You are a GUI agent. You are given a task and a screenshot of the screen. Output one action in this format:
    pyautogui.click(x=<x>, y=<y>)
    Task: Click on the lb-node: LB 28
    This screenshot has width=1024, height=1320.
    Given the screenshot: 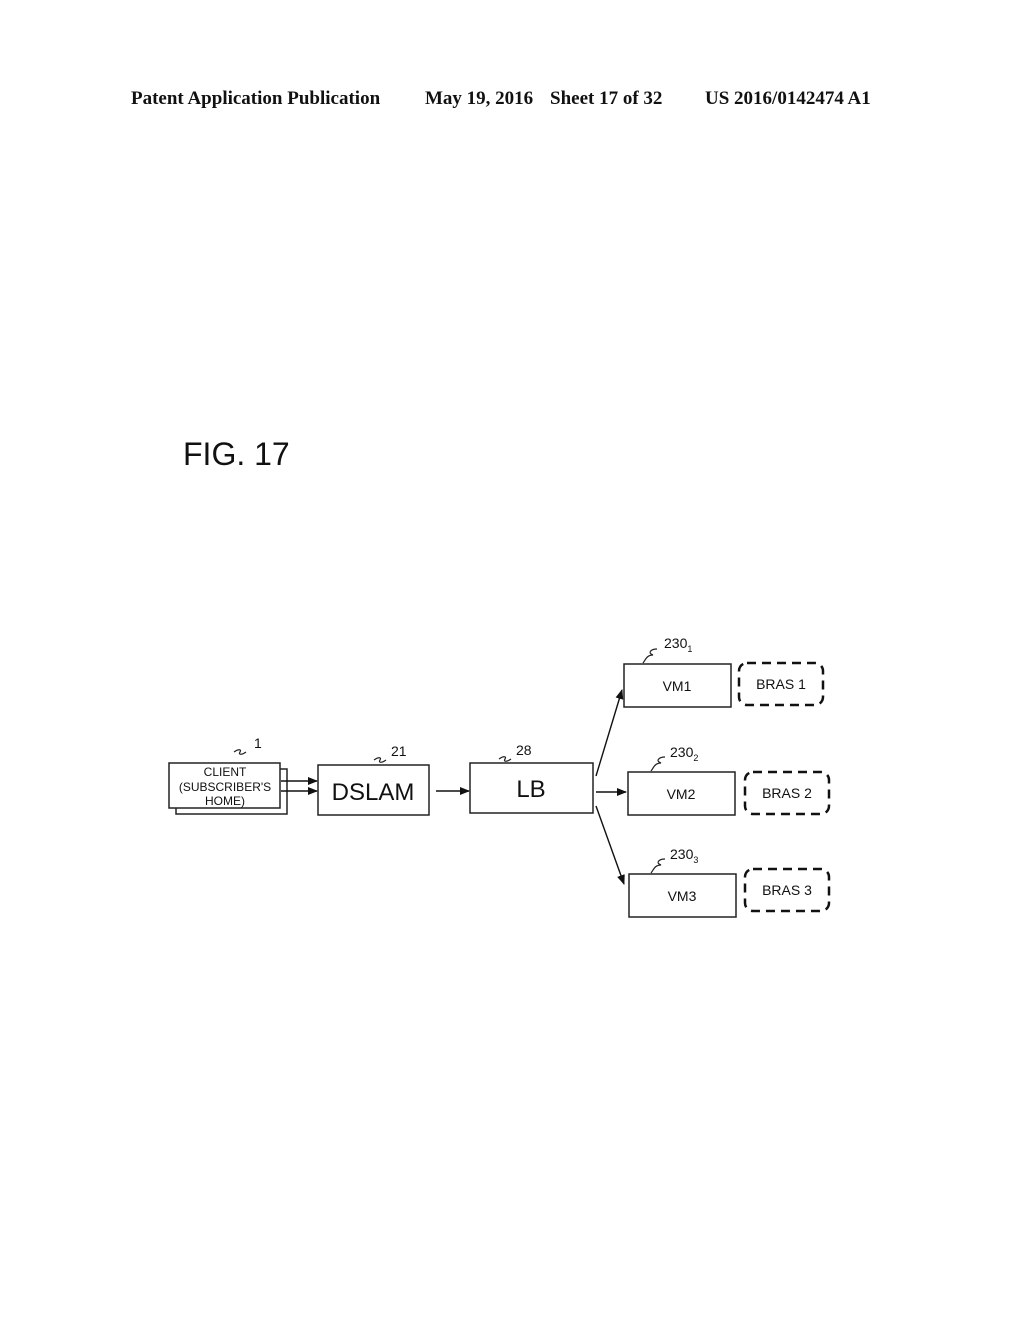 What is the action you would take?
    pyautogui.click(x=531, y=778)
    